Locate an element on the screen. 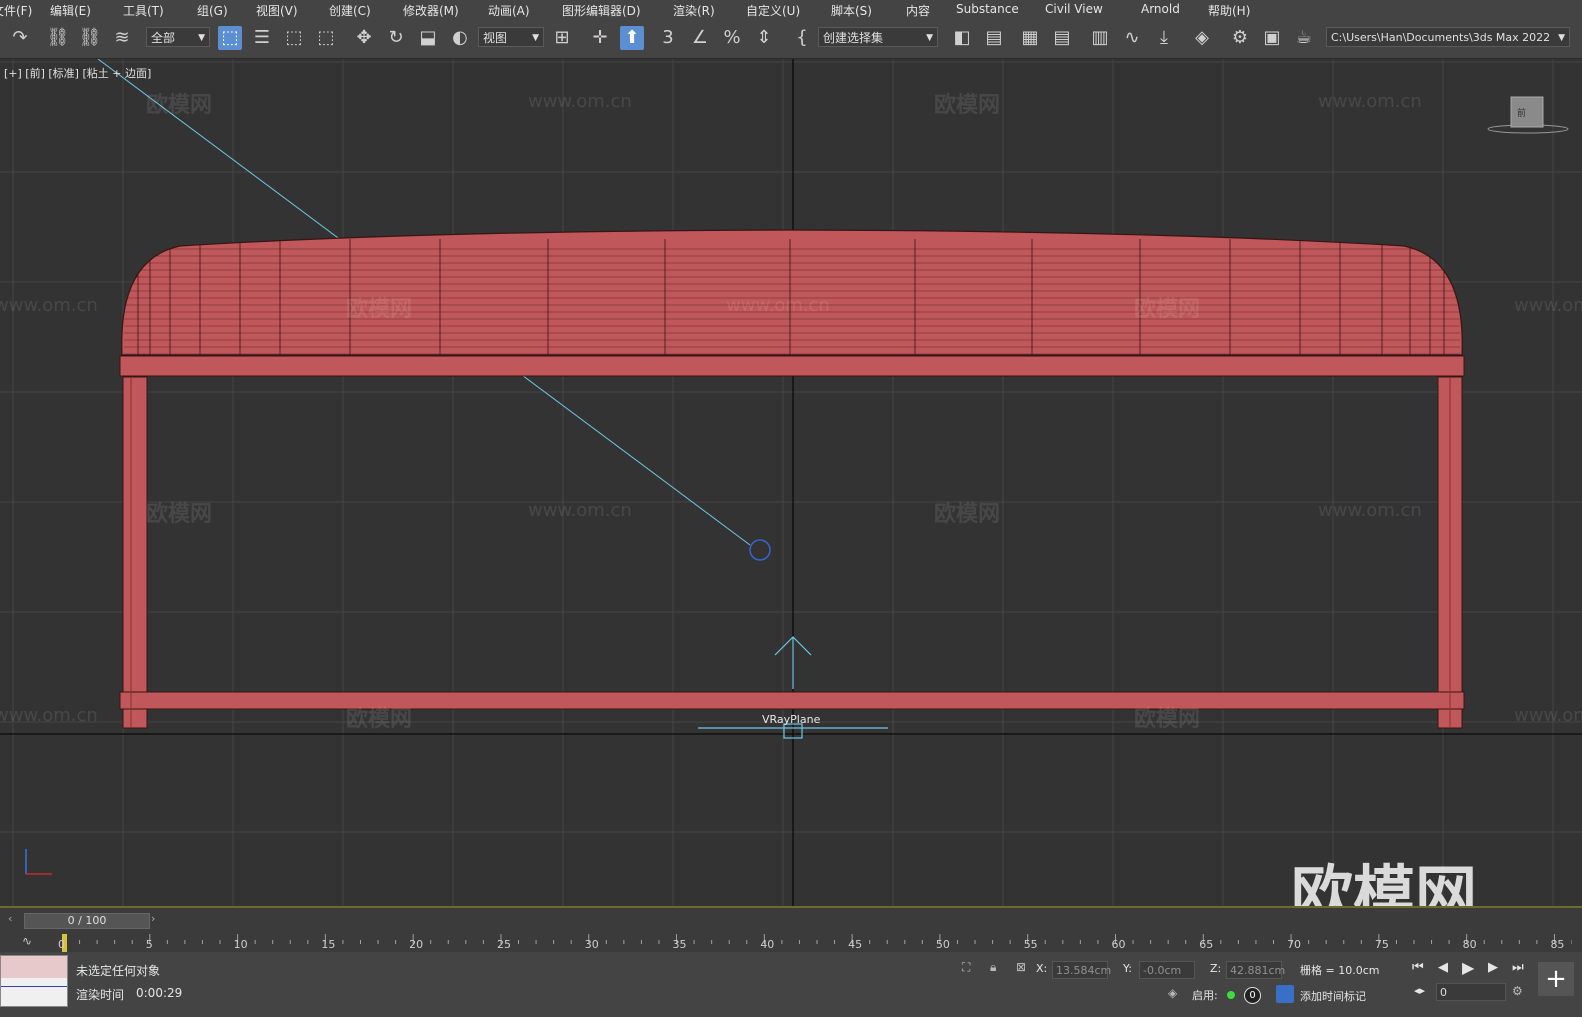 This screenshot has height=1017, width=1582. edit-named-selection-icon: { is located at coordinates (802, 38).